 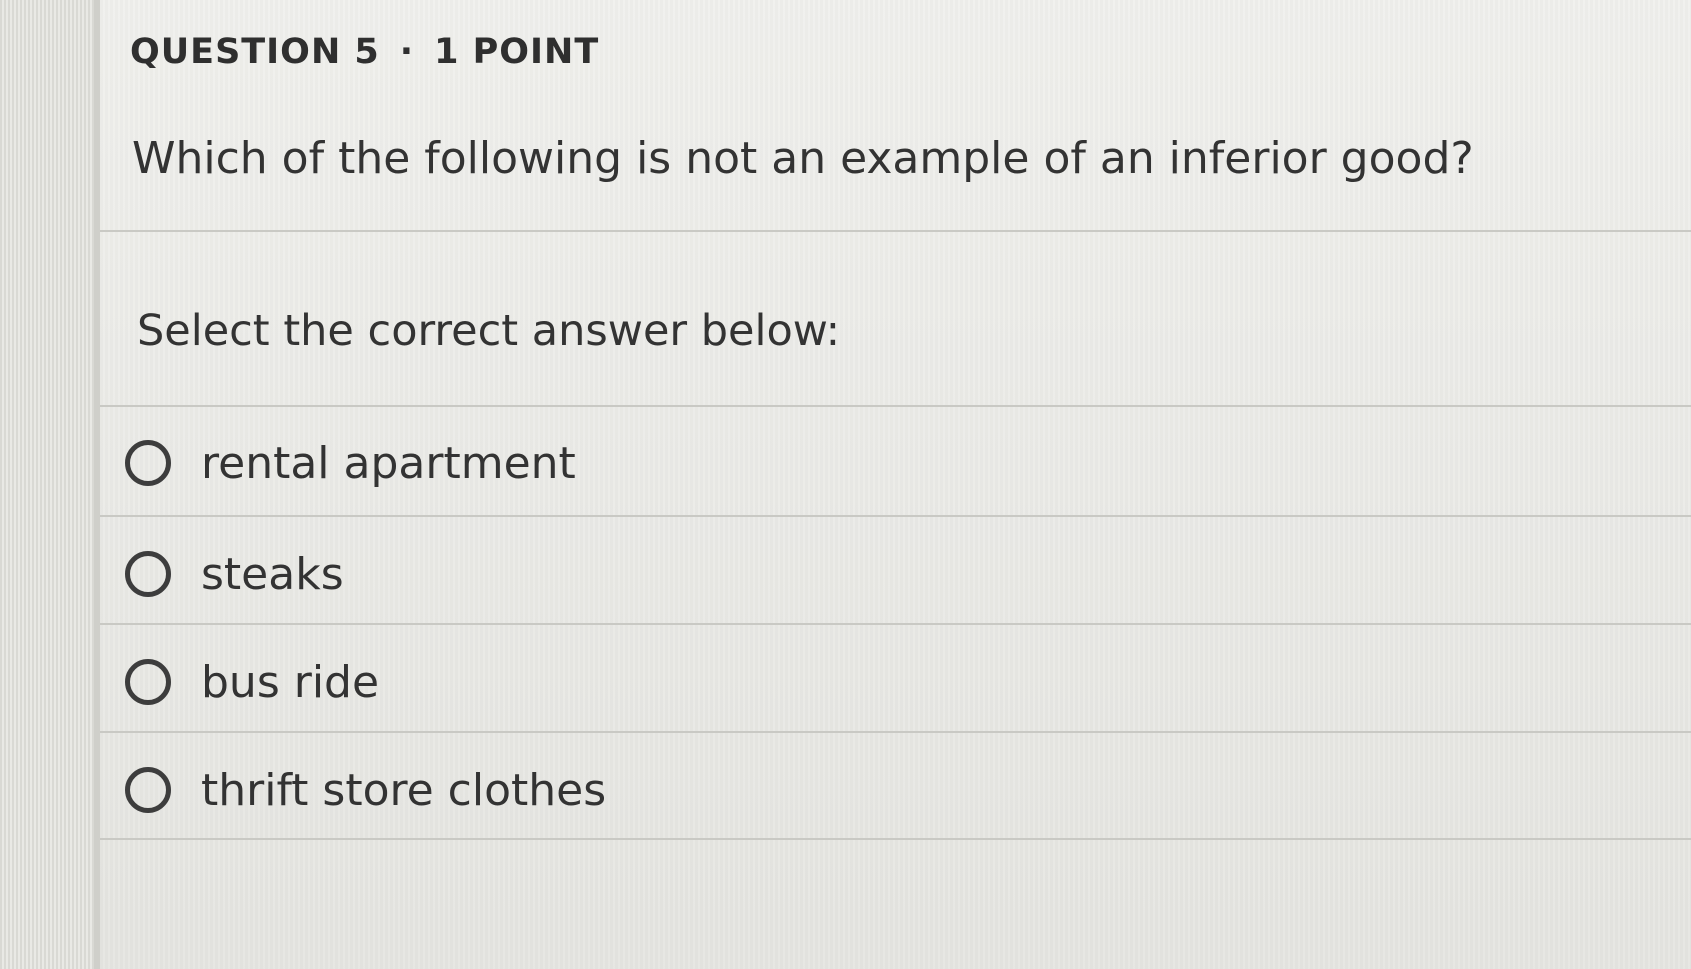 What do you see at coordinates (489, 331) in the screenshot?
I see `answer-prompt: Select the correct answer below:` at bounding box center [489, 331].